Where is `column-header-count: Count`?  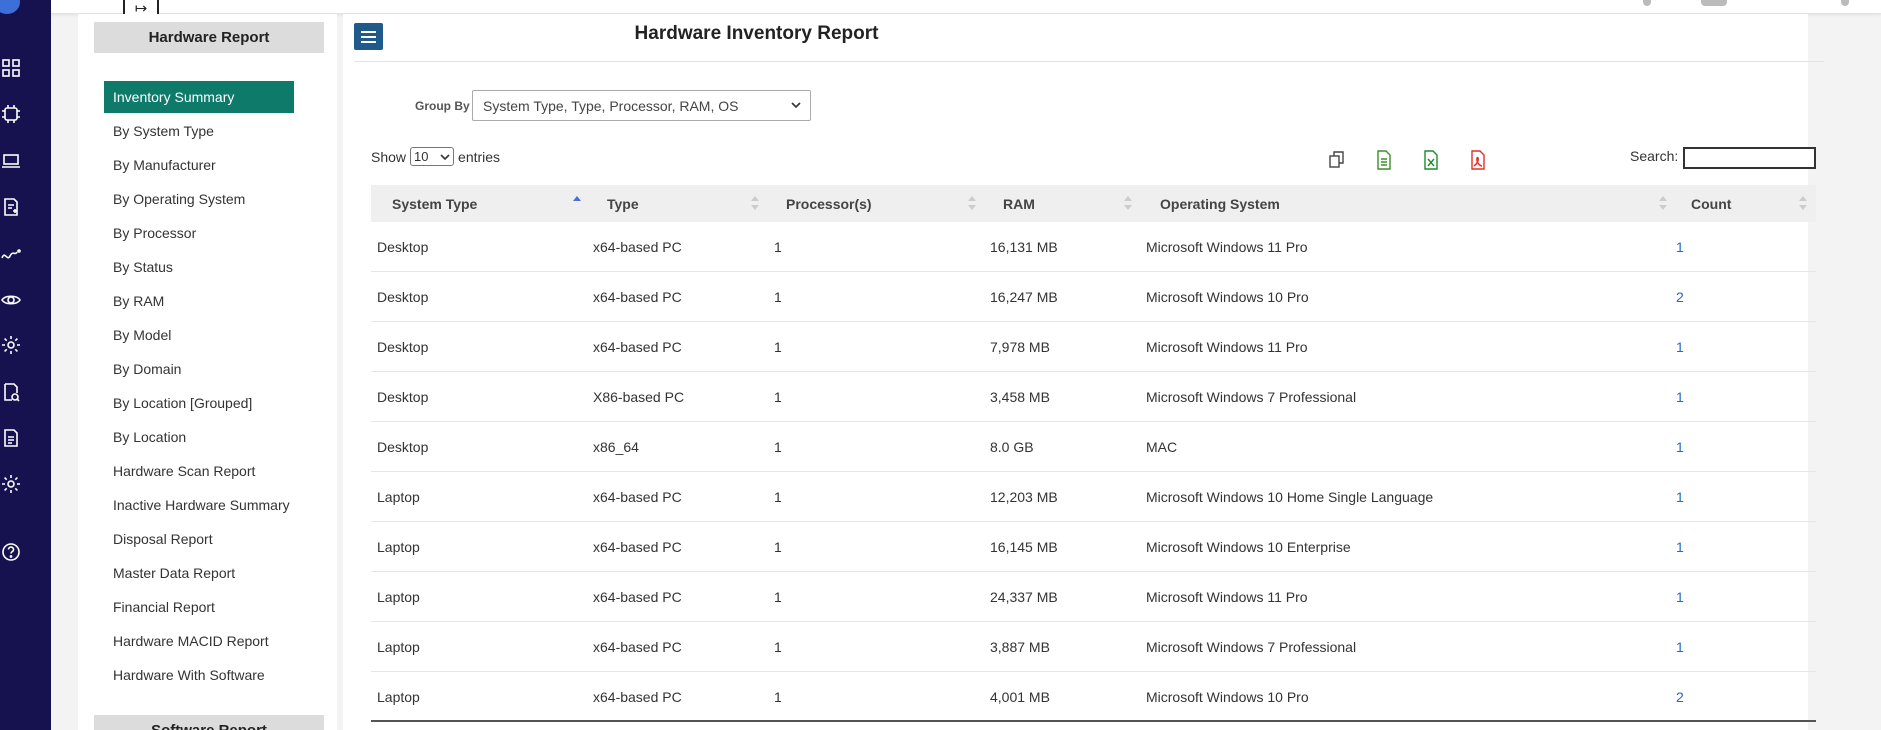
column-header-count: Count is located at coordinates (1711, 203).